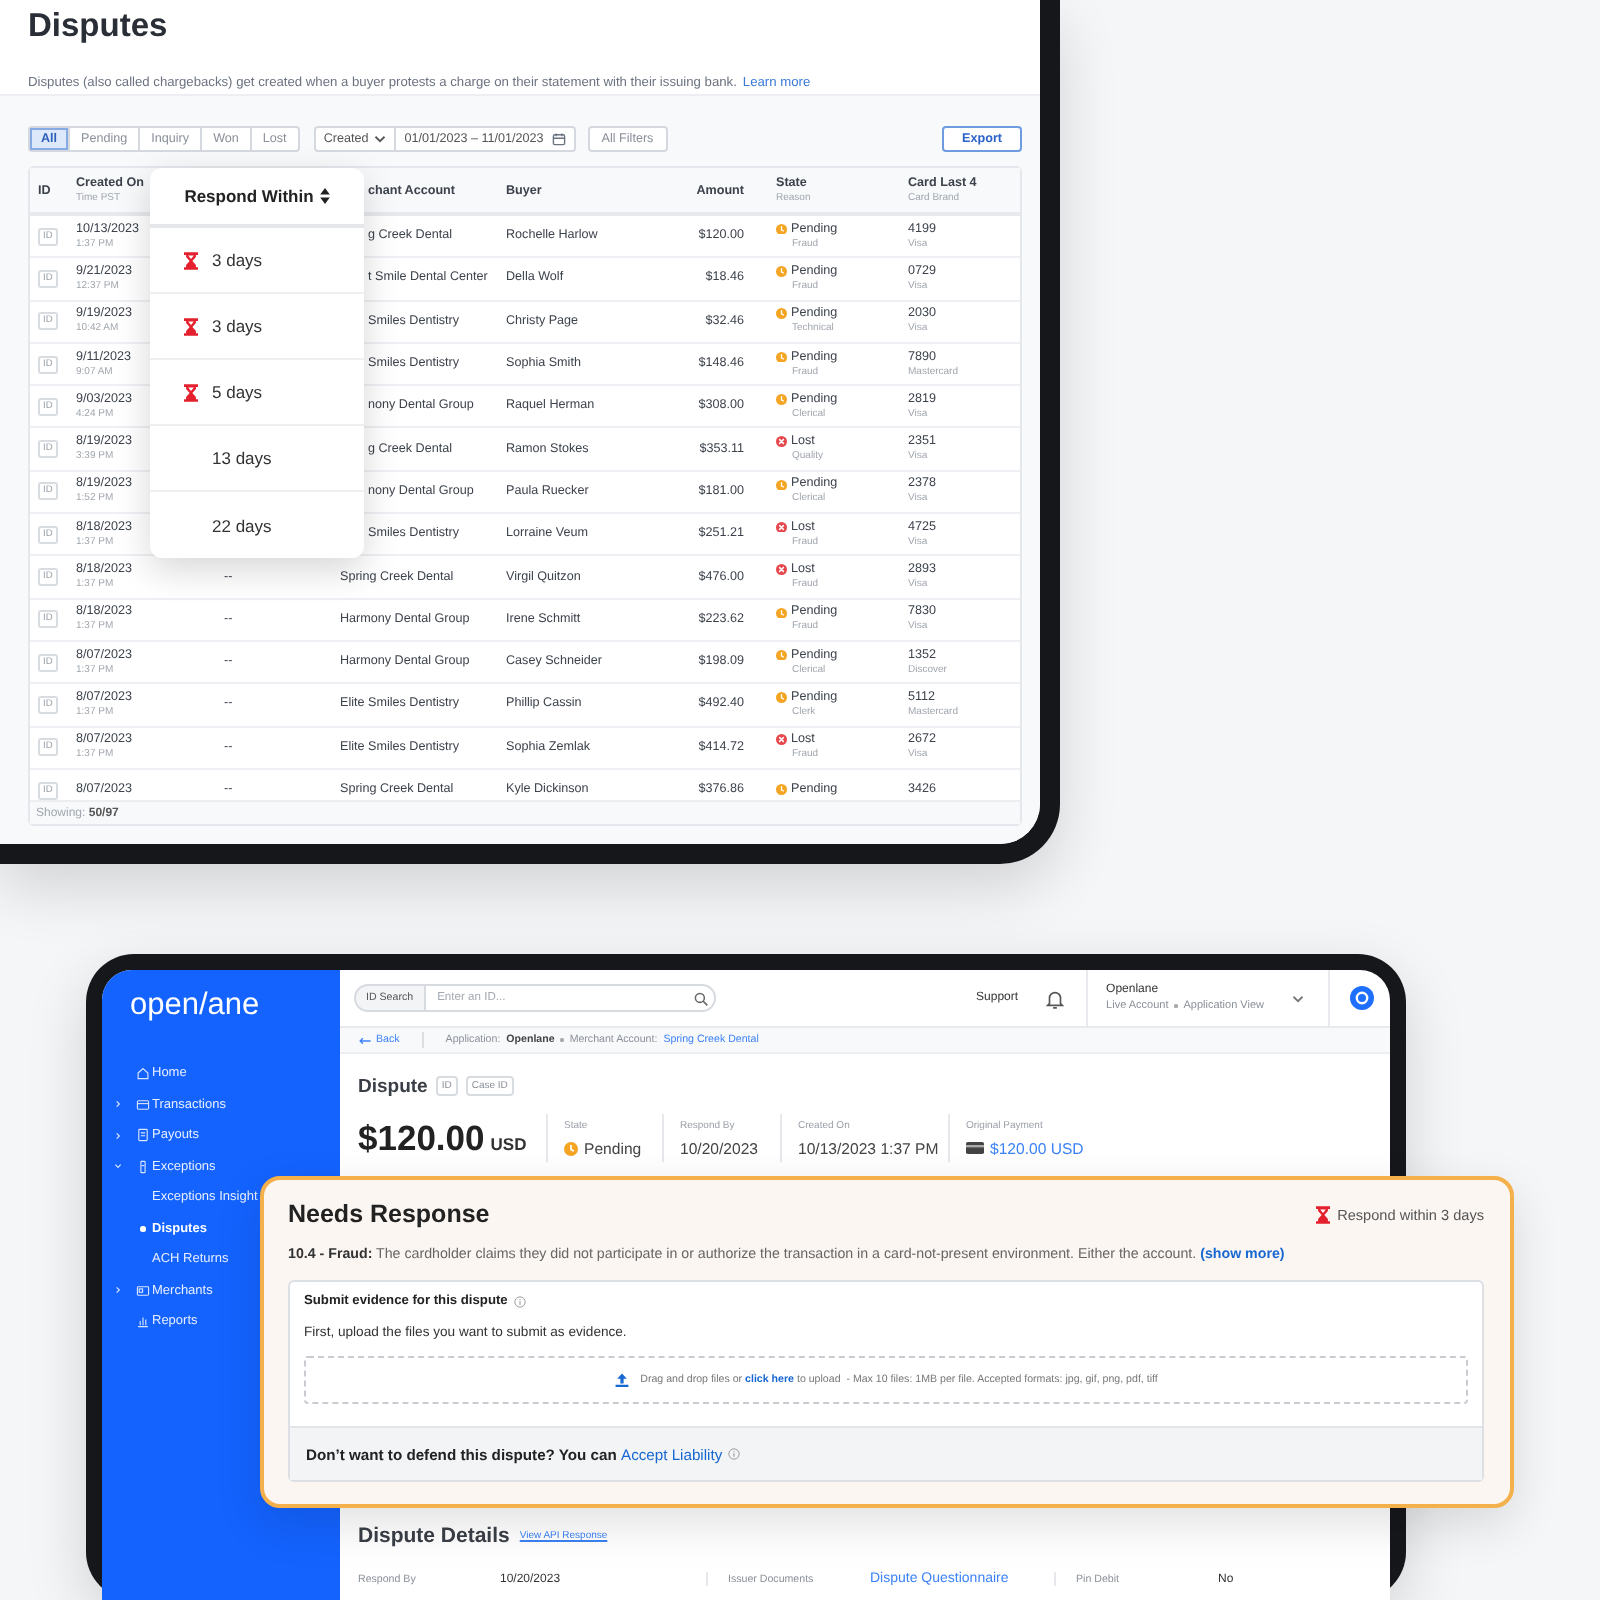  Describe the element at coordinates (365, 1040) in the screenshot. I see `back-arrow-icon` at that location.